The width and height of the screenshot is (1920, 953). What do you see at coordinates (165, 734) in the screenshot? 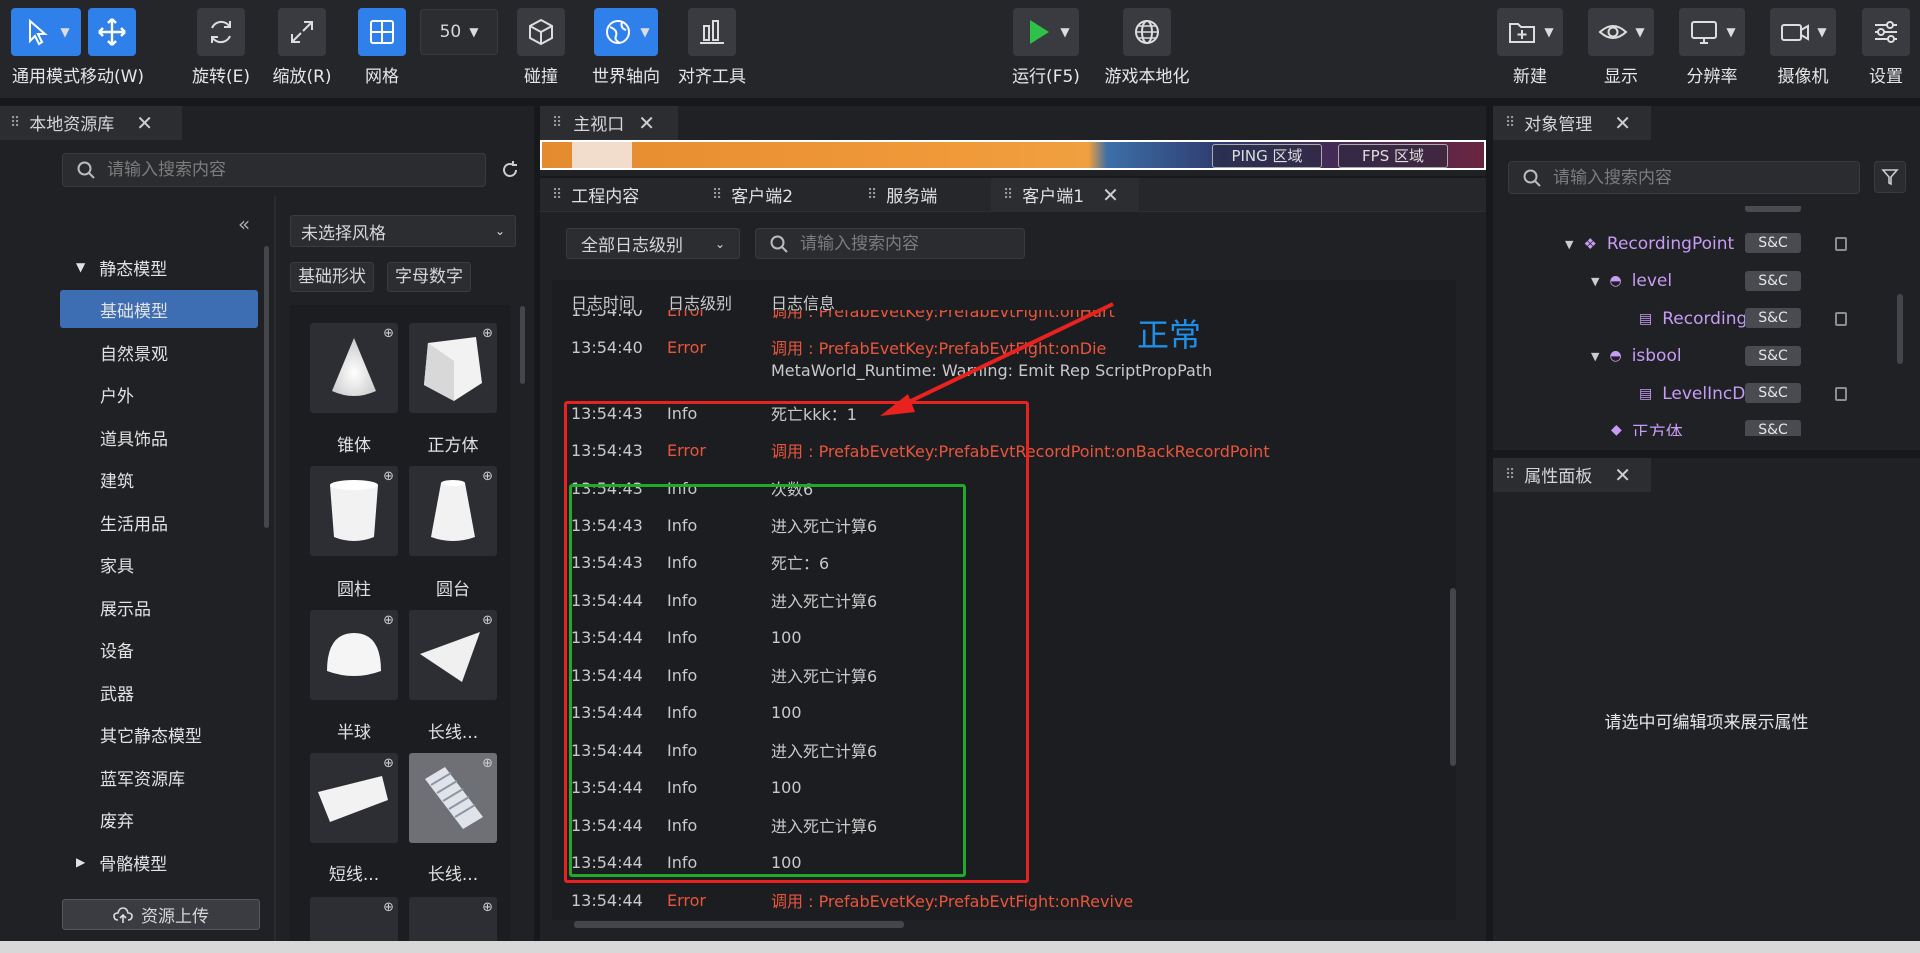
I see `tree-other-static: 其它静态模型` at bounding box center [165, 734].